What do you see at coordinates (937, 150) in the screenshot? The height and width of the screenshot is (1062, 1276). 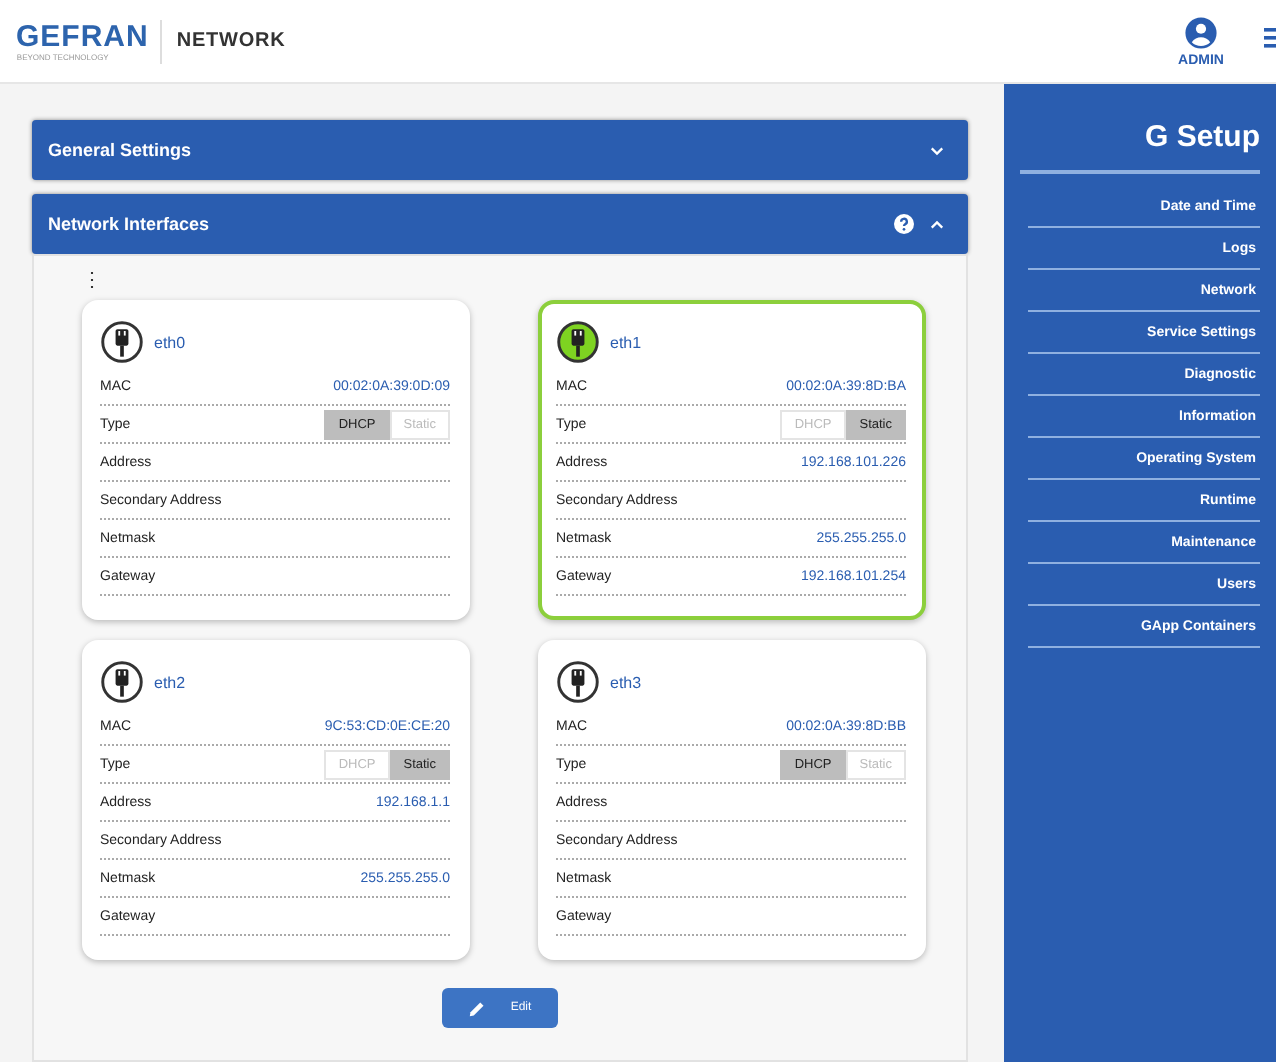 I see `chevron-down-icon` at bounding box center [937, 150].